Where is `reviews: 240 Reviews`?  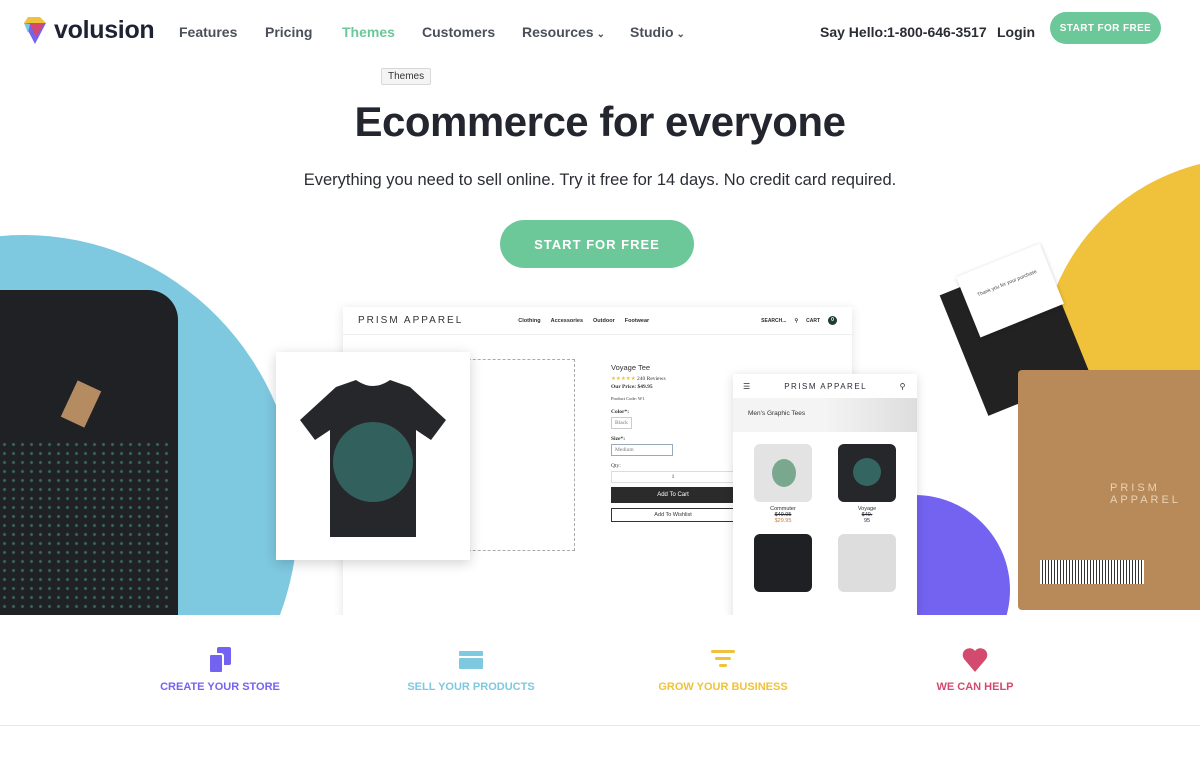
reviews: 240 Reviews is located at coordinates (651, 379).